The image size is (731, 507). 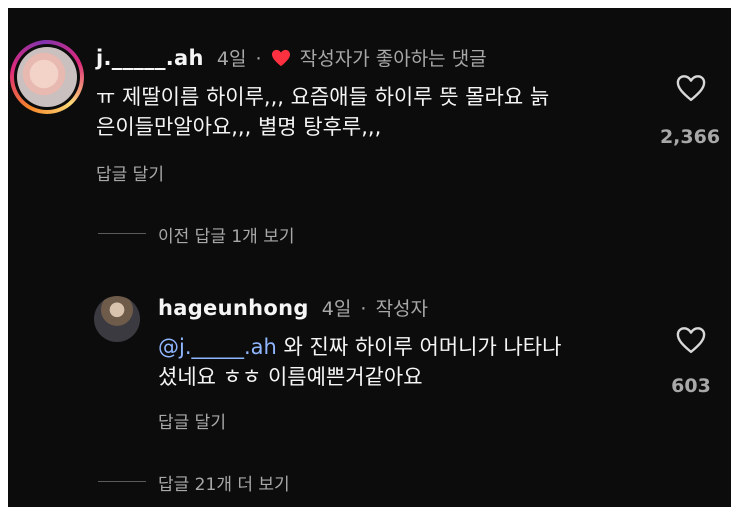 What do you see at coordinates (360, 347) in the screenshot?
I see `reply-text-line-1: @j._____.ah 와 진짜 하이루 어머니가 나타나` at bounding box center [360, 347].